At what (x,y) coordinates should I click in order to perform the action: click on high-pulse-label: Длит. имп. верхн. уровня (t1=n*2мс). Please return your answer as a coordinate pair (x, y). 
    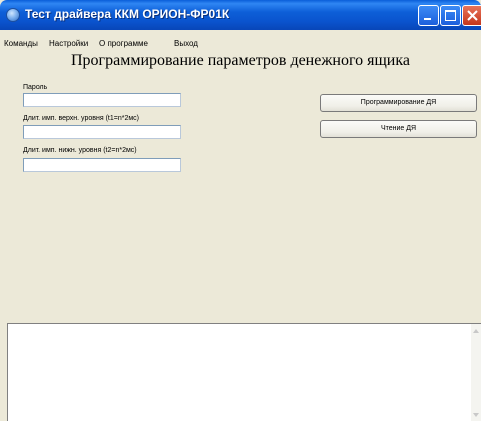
    Looking at the image, I should click on (81, 118).